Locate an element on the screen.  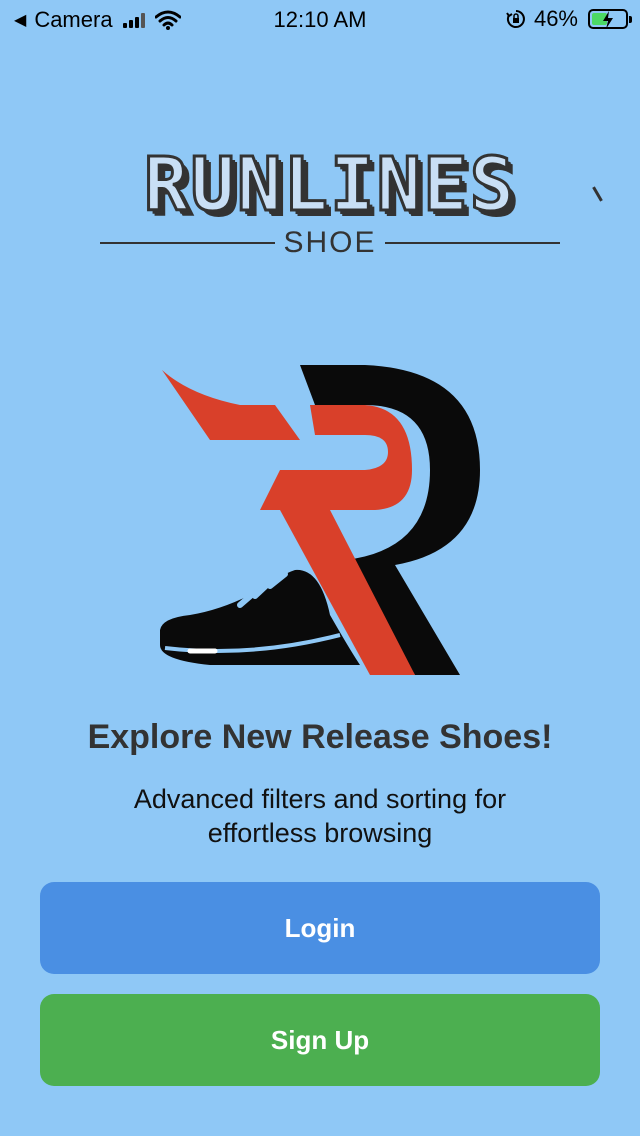
brand-subtitle-row: SHOE is located at coordinates (330, 243).